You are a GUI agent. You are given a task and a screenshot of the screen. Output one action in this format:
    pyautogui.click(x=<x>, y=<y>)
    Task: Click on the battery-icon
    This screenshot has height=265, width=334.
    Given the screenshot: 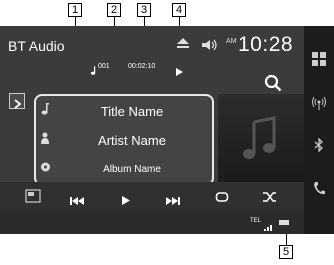 What is the action you would take?
    pyautogui.click(x=284, y=222)
    